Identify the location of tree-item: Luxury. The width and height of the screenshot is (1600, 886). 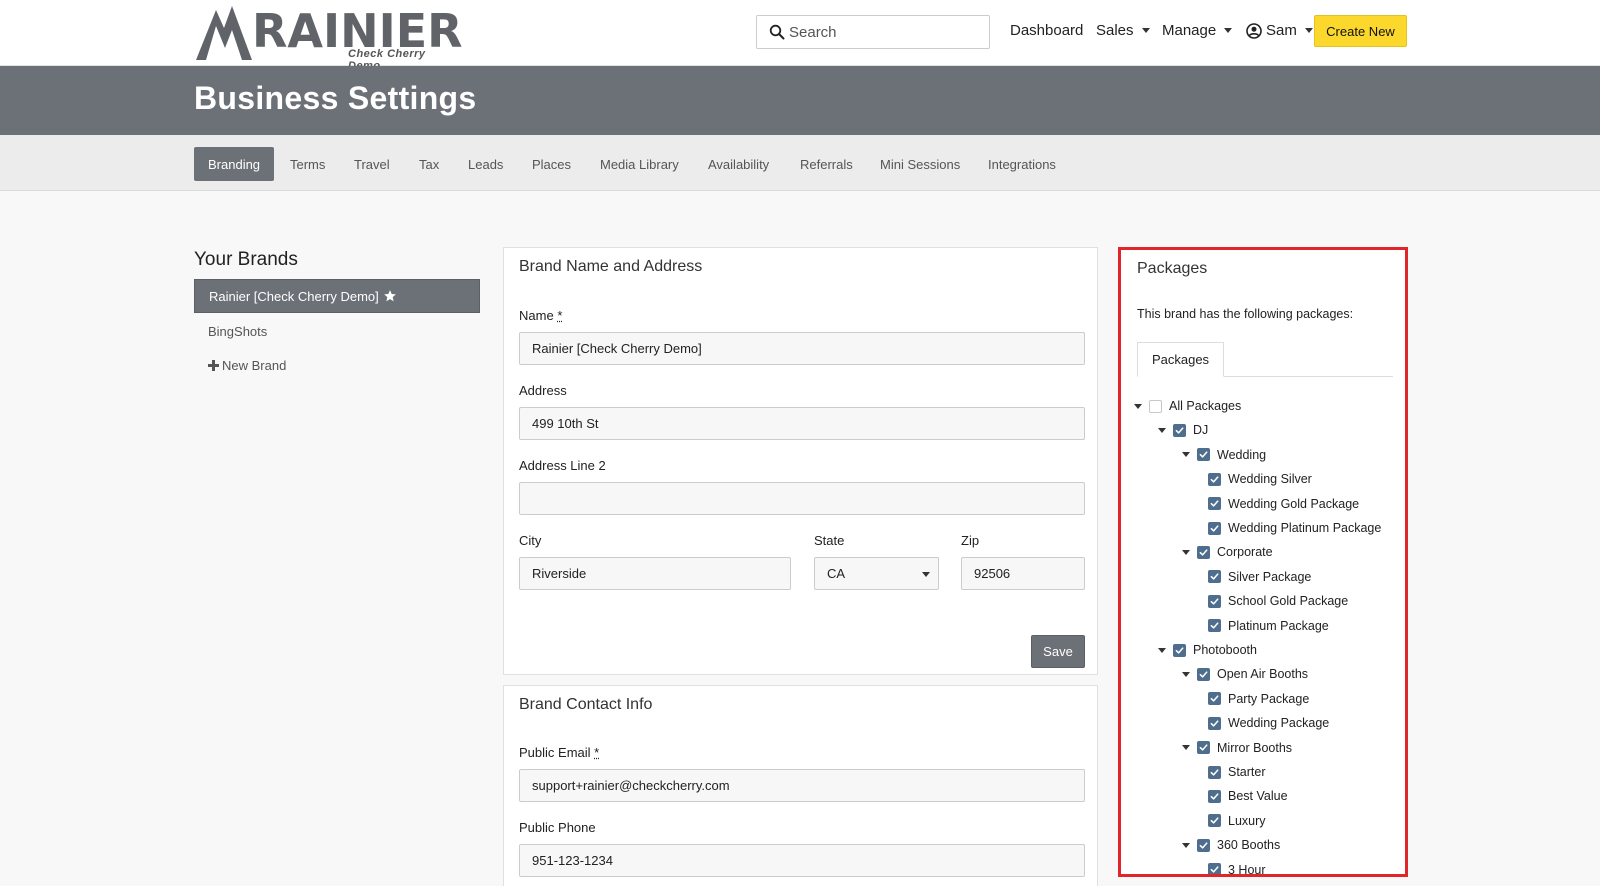
(1237, 821).